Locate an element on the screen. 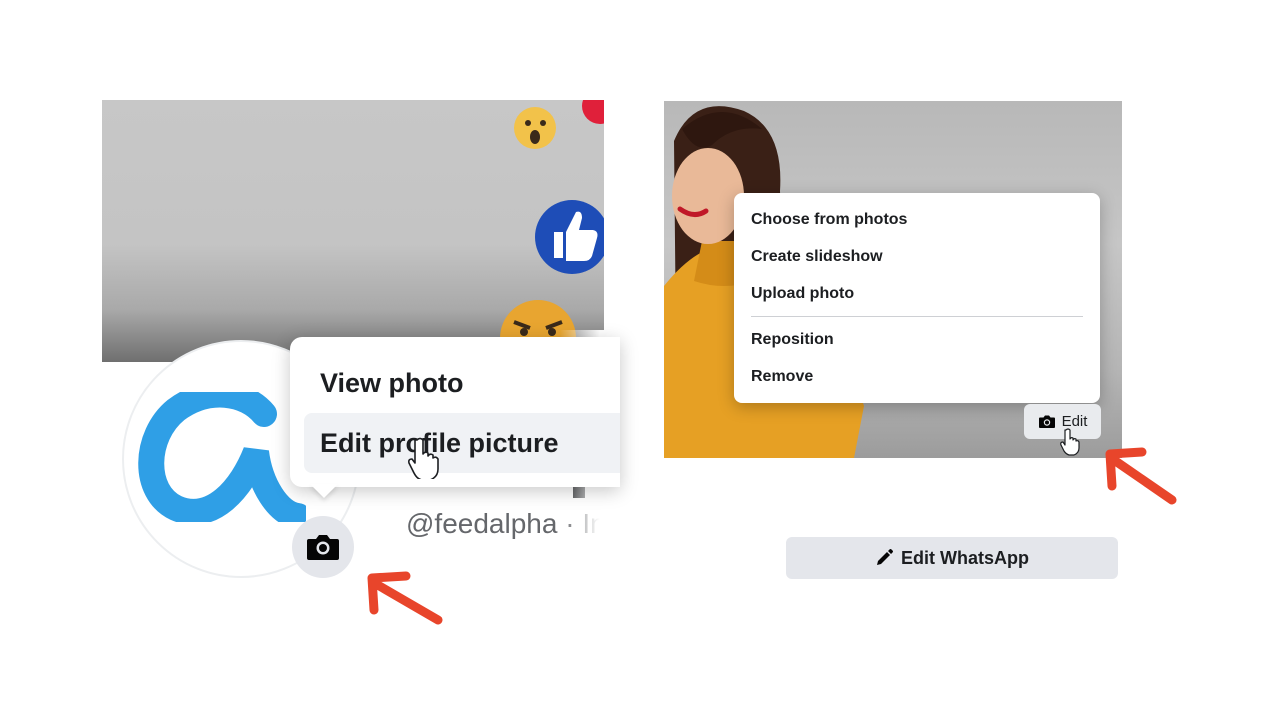 This screenshot has height=720, width=1280. menu-item-edit-profile-picture: Edit profile picture is located at coordinates (462, 443).